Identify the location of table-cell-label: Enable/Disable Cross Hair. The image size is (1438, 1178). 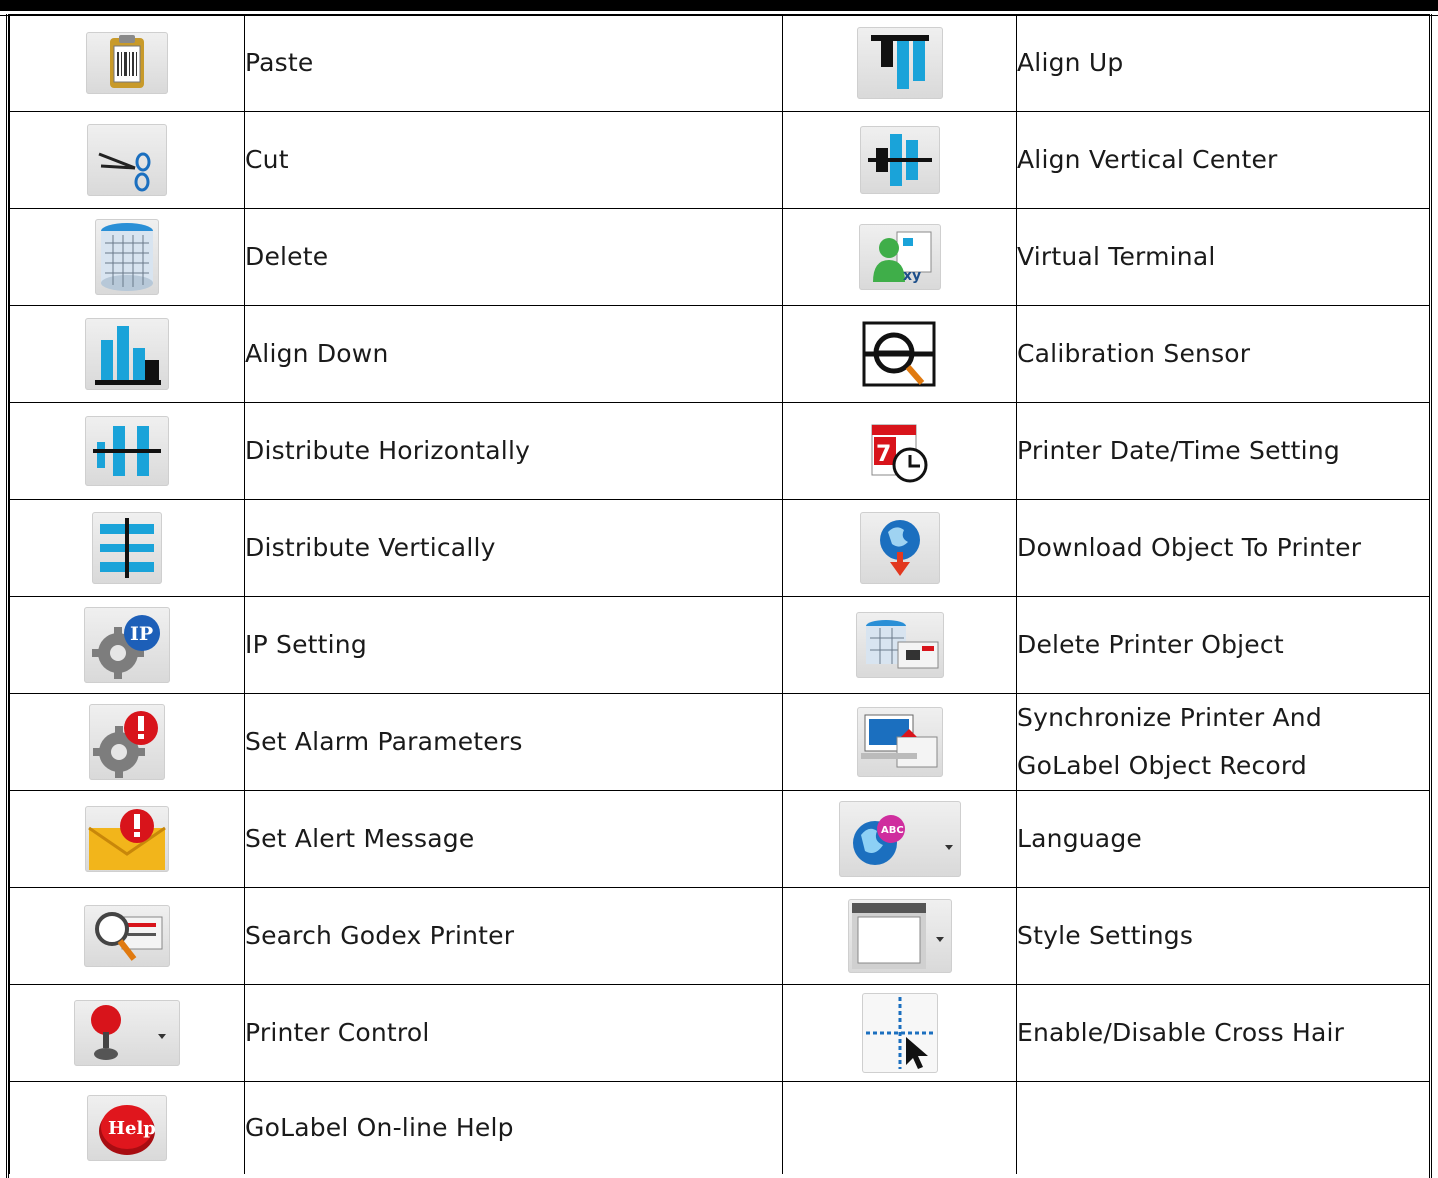
(1223, 1033).